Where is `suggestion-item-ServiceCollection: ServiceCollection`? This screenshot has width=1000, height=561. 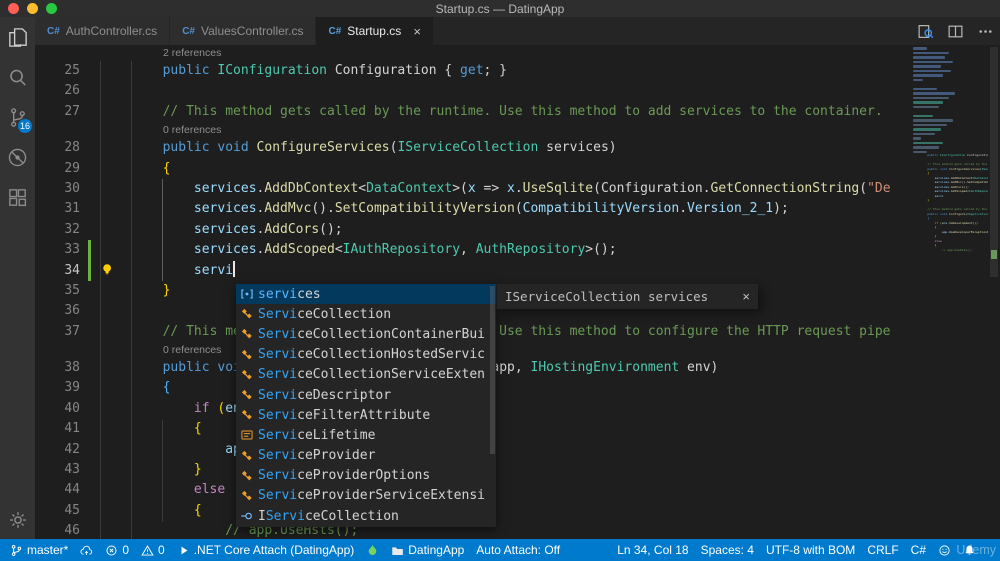
suggestion-item-ServiceCollection: ServiceCollection is located at coordinates (366, 314).